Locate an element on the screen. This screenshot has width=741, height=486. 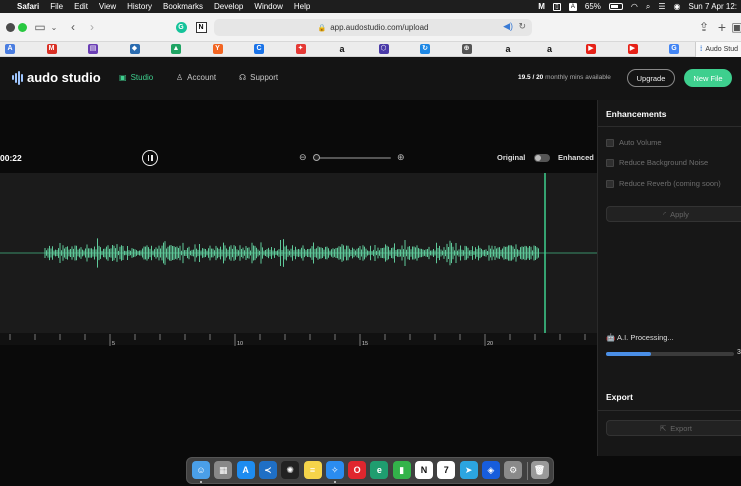
upgrade-button: Upgrade is located at coordinates (651, 78).